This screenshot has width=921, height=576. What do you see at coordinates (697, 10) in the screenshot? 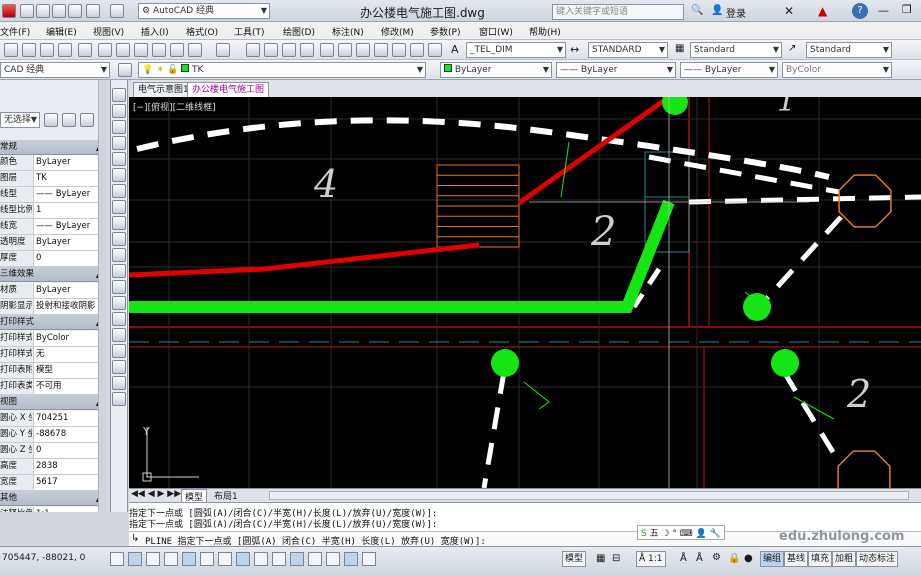
I see `search-icon: 🔍` at bounding box center [697, 10].